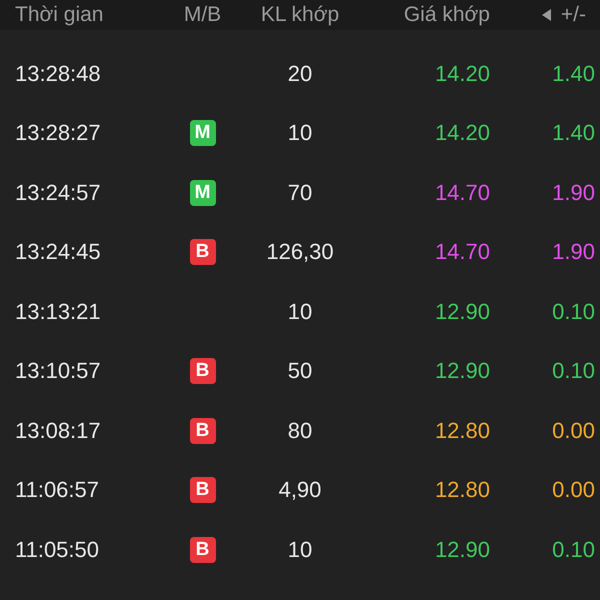 This screenshot has height=600, width=600. Describe the element at coordinates (58, 252) in the screenshot. I see `time-cell-text: 13:24:45` at that location.